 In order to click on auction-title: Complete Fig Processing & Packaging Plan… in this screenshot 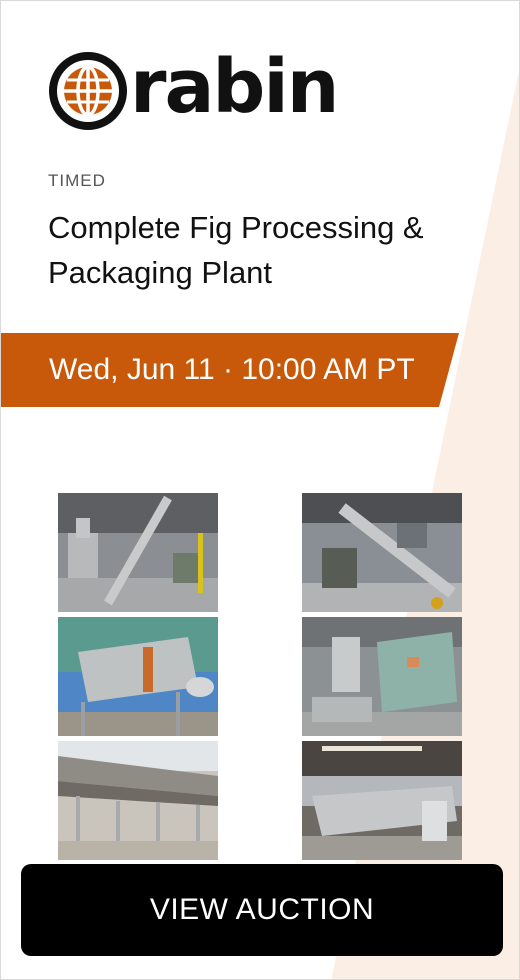, I will do `click(236, 250)`.